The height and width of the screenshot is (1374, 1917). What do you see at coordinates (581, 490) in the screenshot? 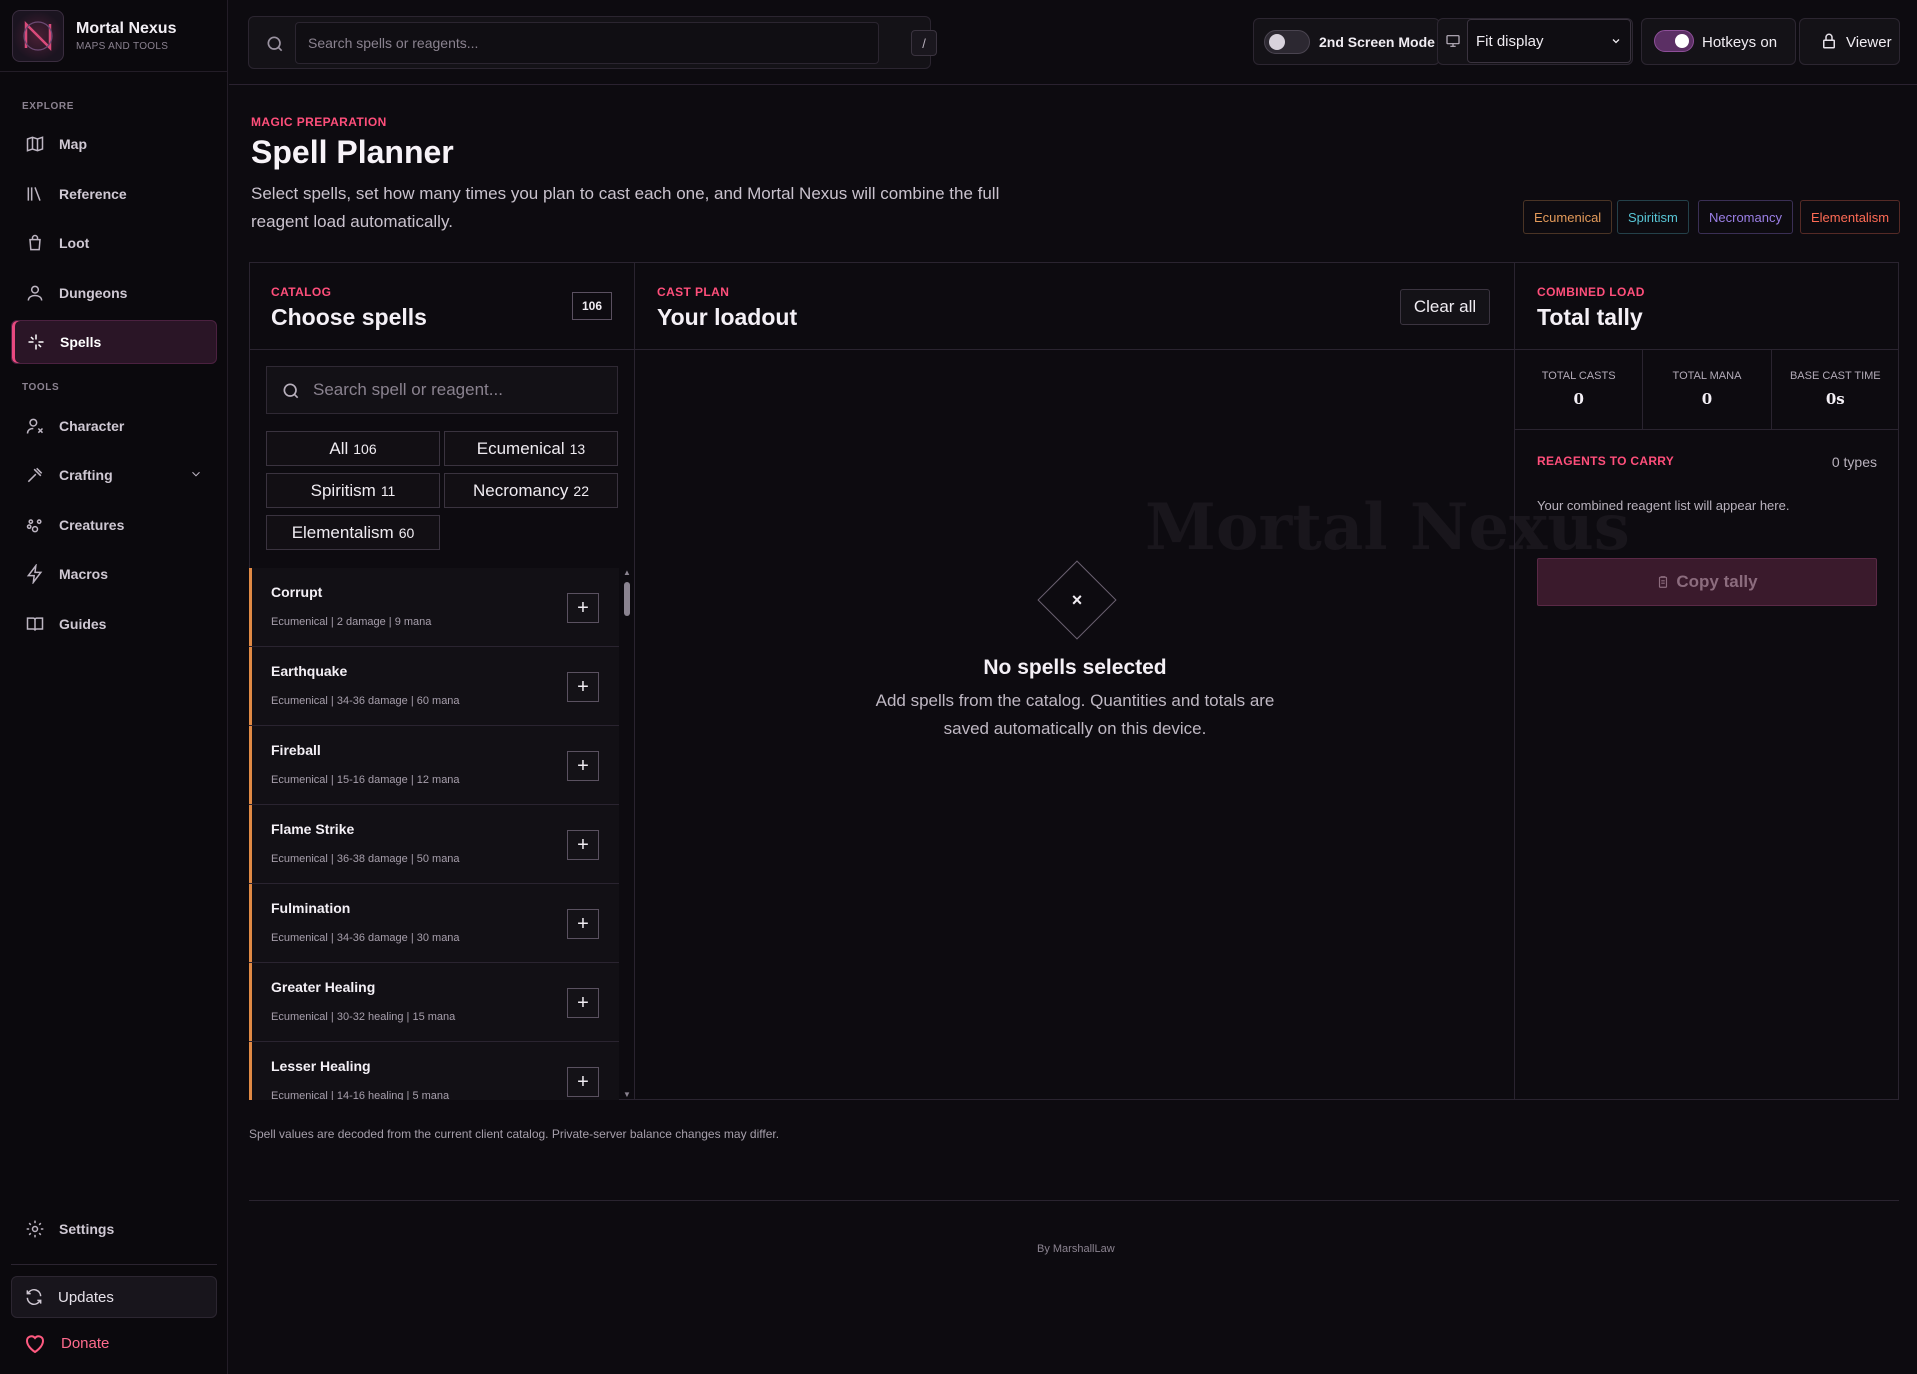
I see `filter-count: 22` at bounding box center [581, 490].